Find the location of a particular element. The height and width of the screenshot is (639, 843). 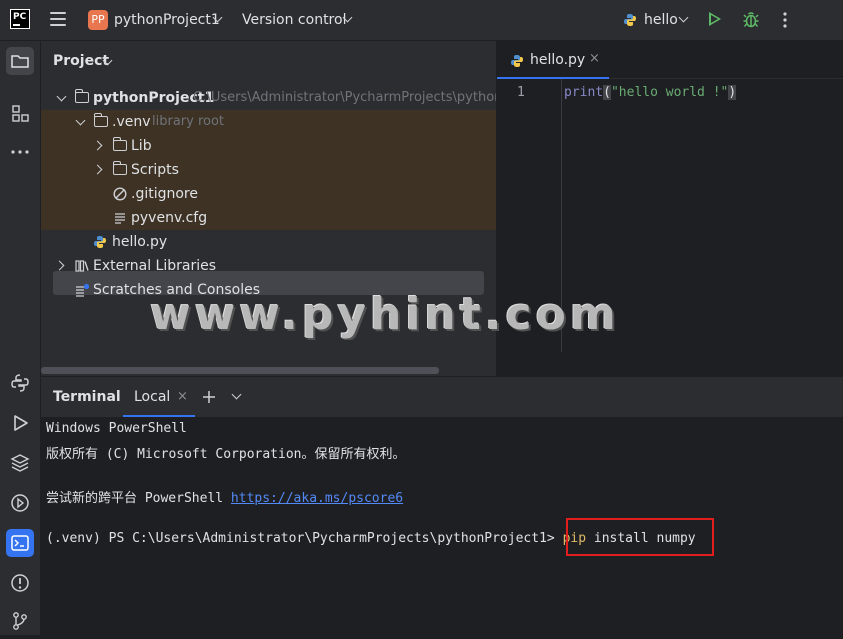

terminal-header: Terminal Local × is located at coordinates (442, 397).